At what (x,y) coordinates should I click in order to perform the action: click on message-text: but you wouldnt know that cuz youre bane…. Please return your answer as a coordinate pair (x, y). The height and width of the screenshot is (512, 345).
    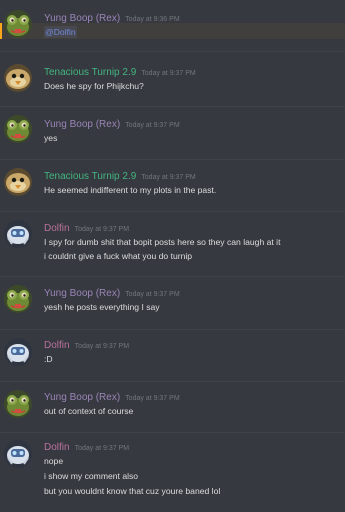
    Looking at the image, I should click on (132, 491).